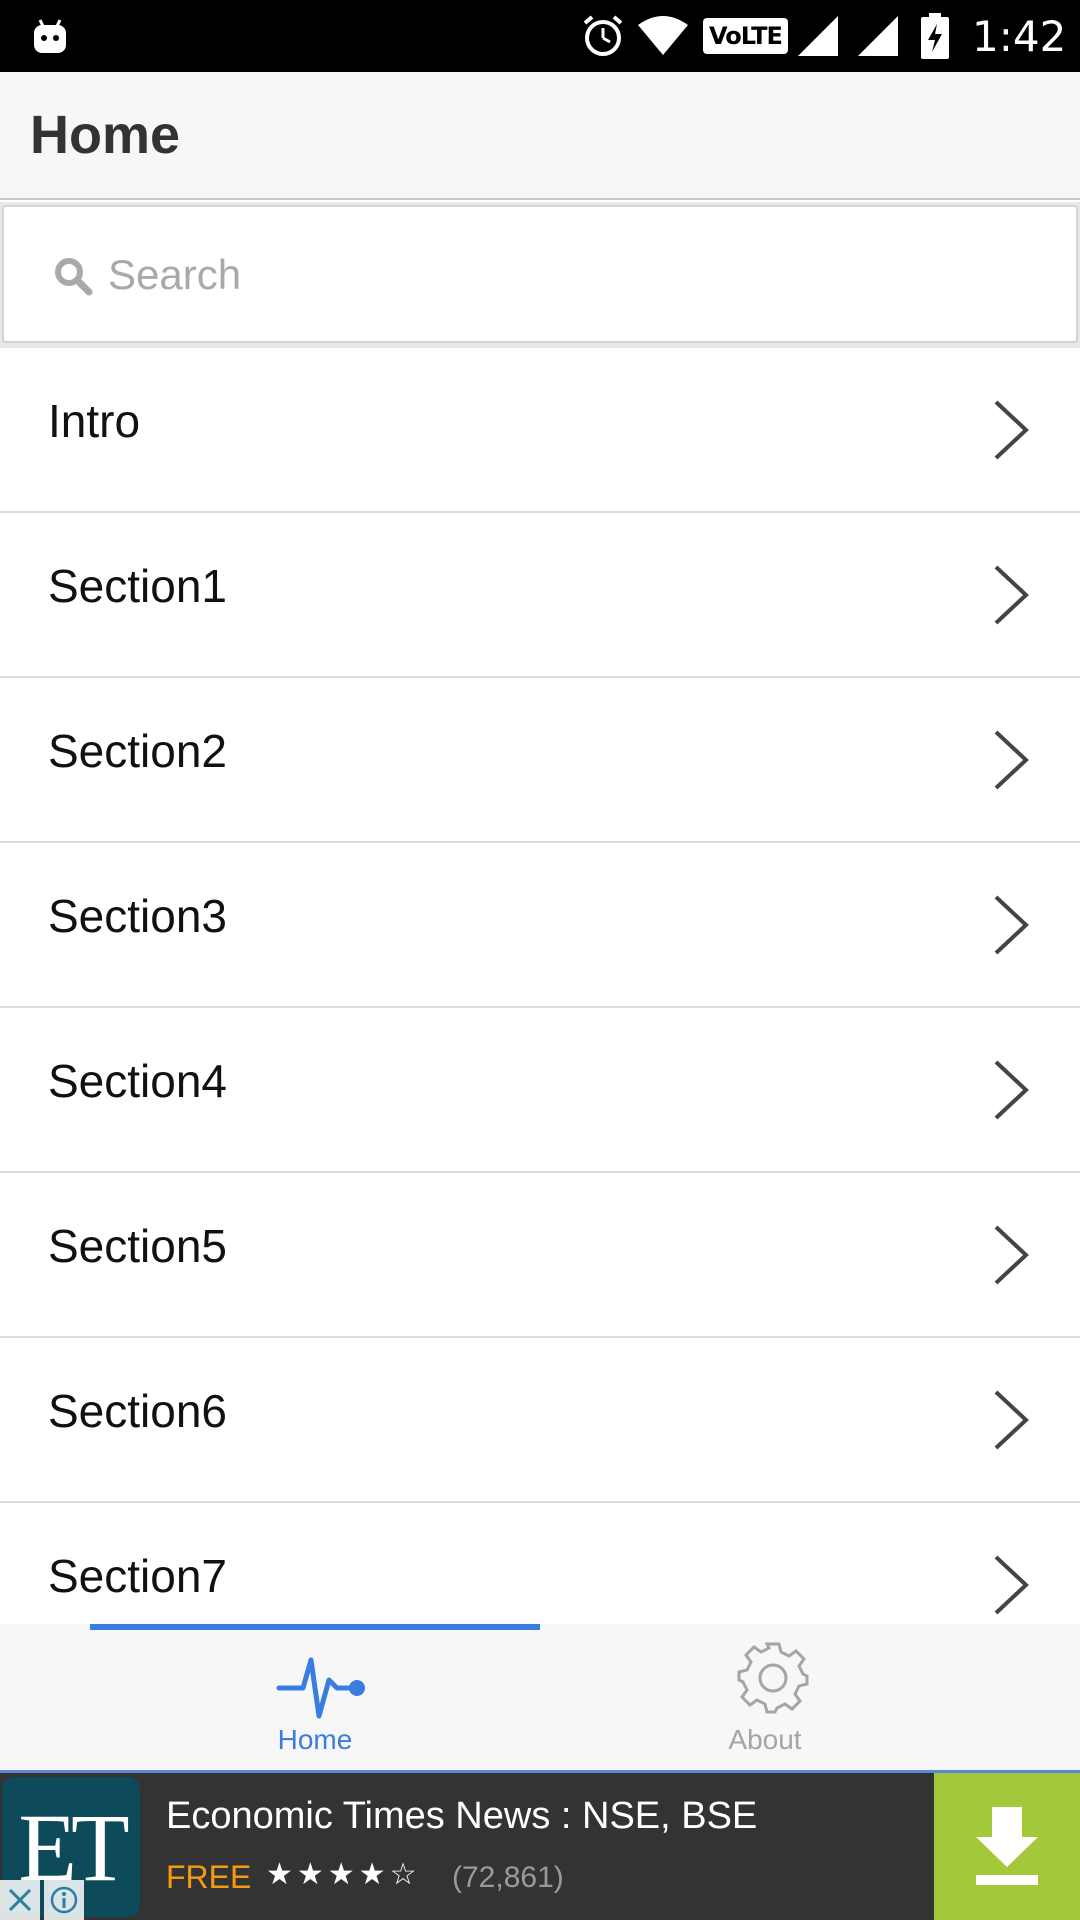  What do you see at coordinates (540, 1090) in the screenshot?
I see `list-item-section4: Section4` at bounding box center [540, 1090].